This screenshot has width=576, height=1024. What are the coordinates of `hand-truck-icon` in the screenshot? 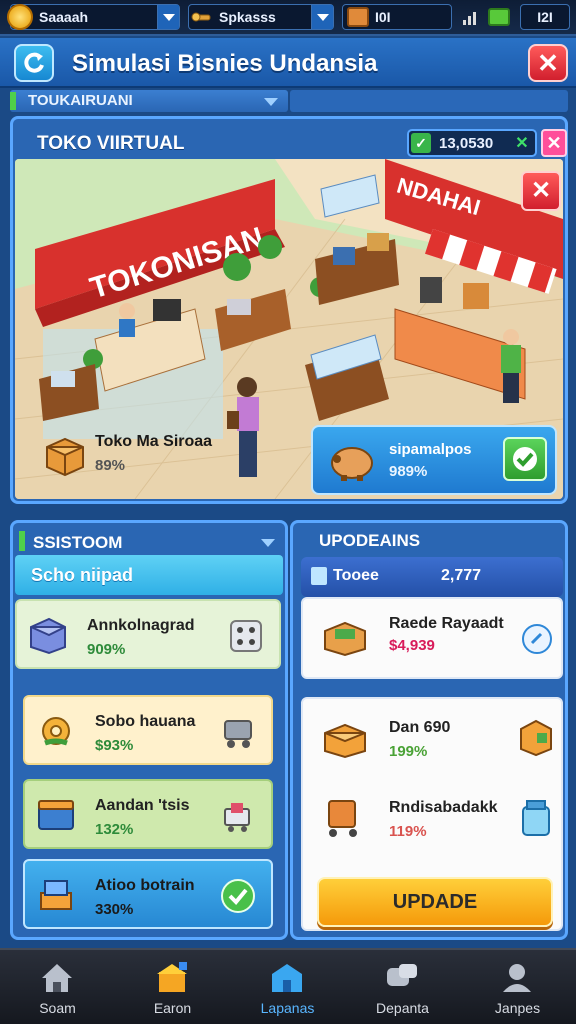 It's located at (342, 818).